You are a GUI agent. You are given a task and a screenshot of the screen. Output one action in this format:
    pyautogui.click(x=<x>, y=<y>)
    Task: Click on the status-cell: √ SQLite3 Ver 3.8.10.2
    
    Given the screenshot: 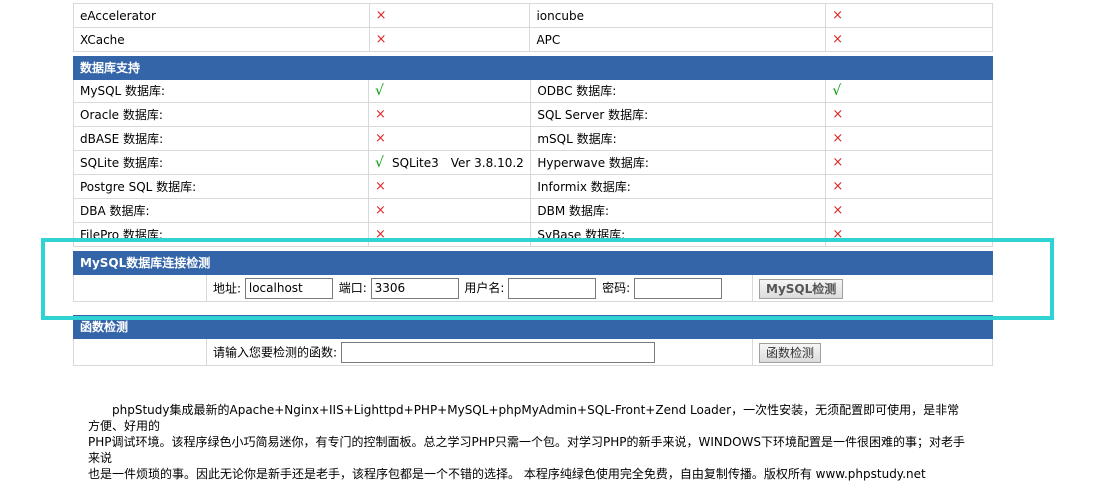 What is the action you would take?
    pyautogui.click(x=450, y=162)
    